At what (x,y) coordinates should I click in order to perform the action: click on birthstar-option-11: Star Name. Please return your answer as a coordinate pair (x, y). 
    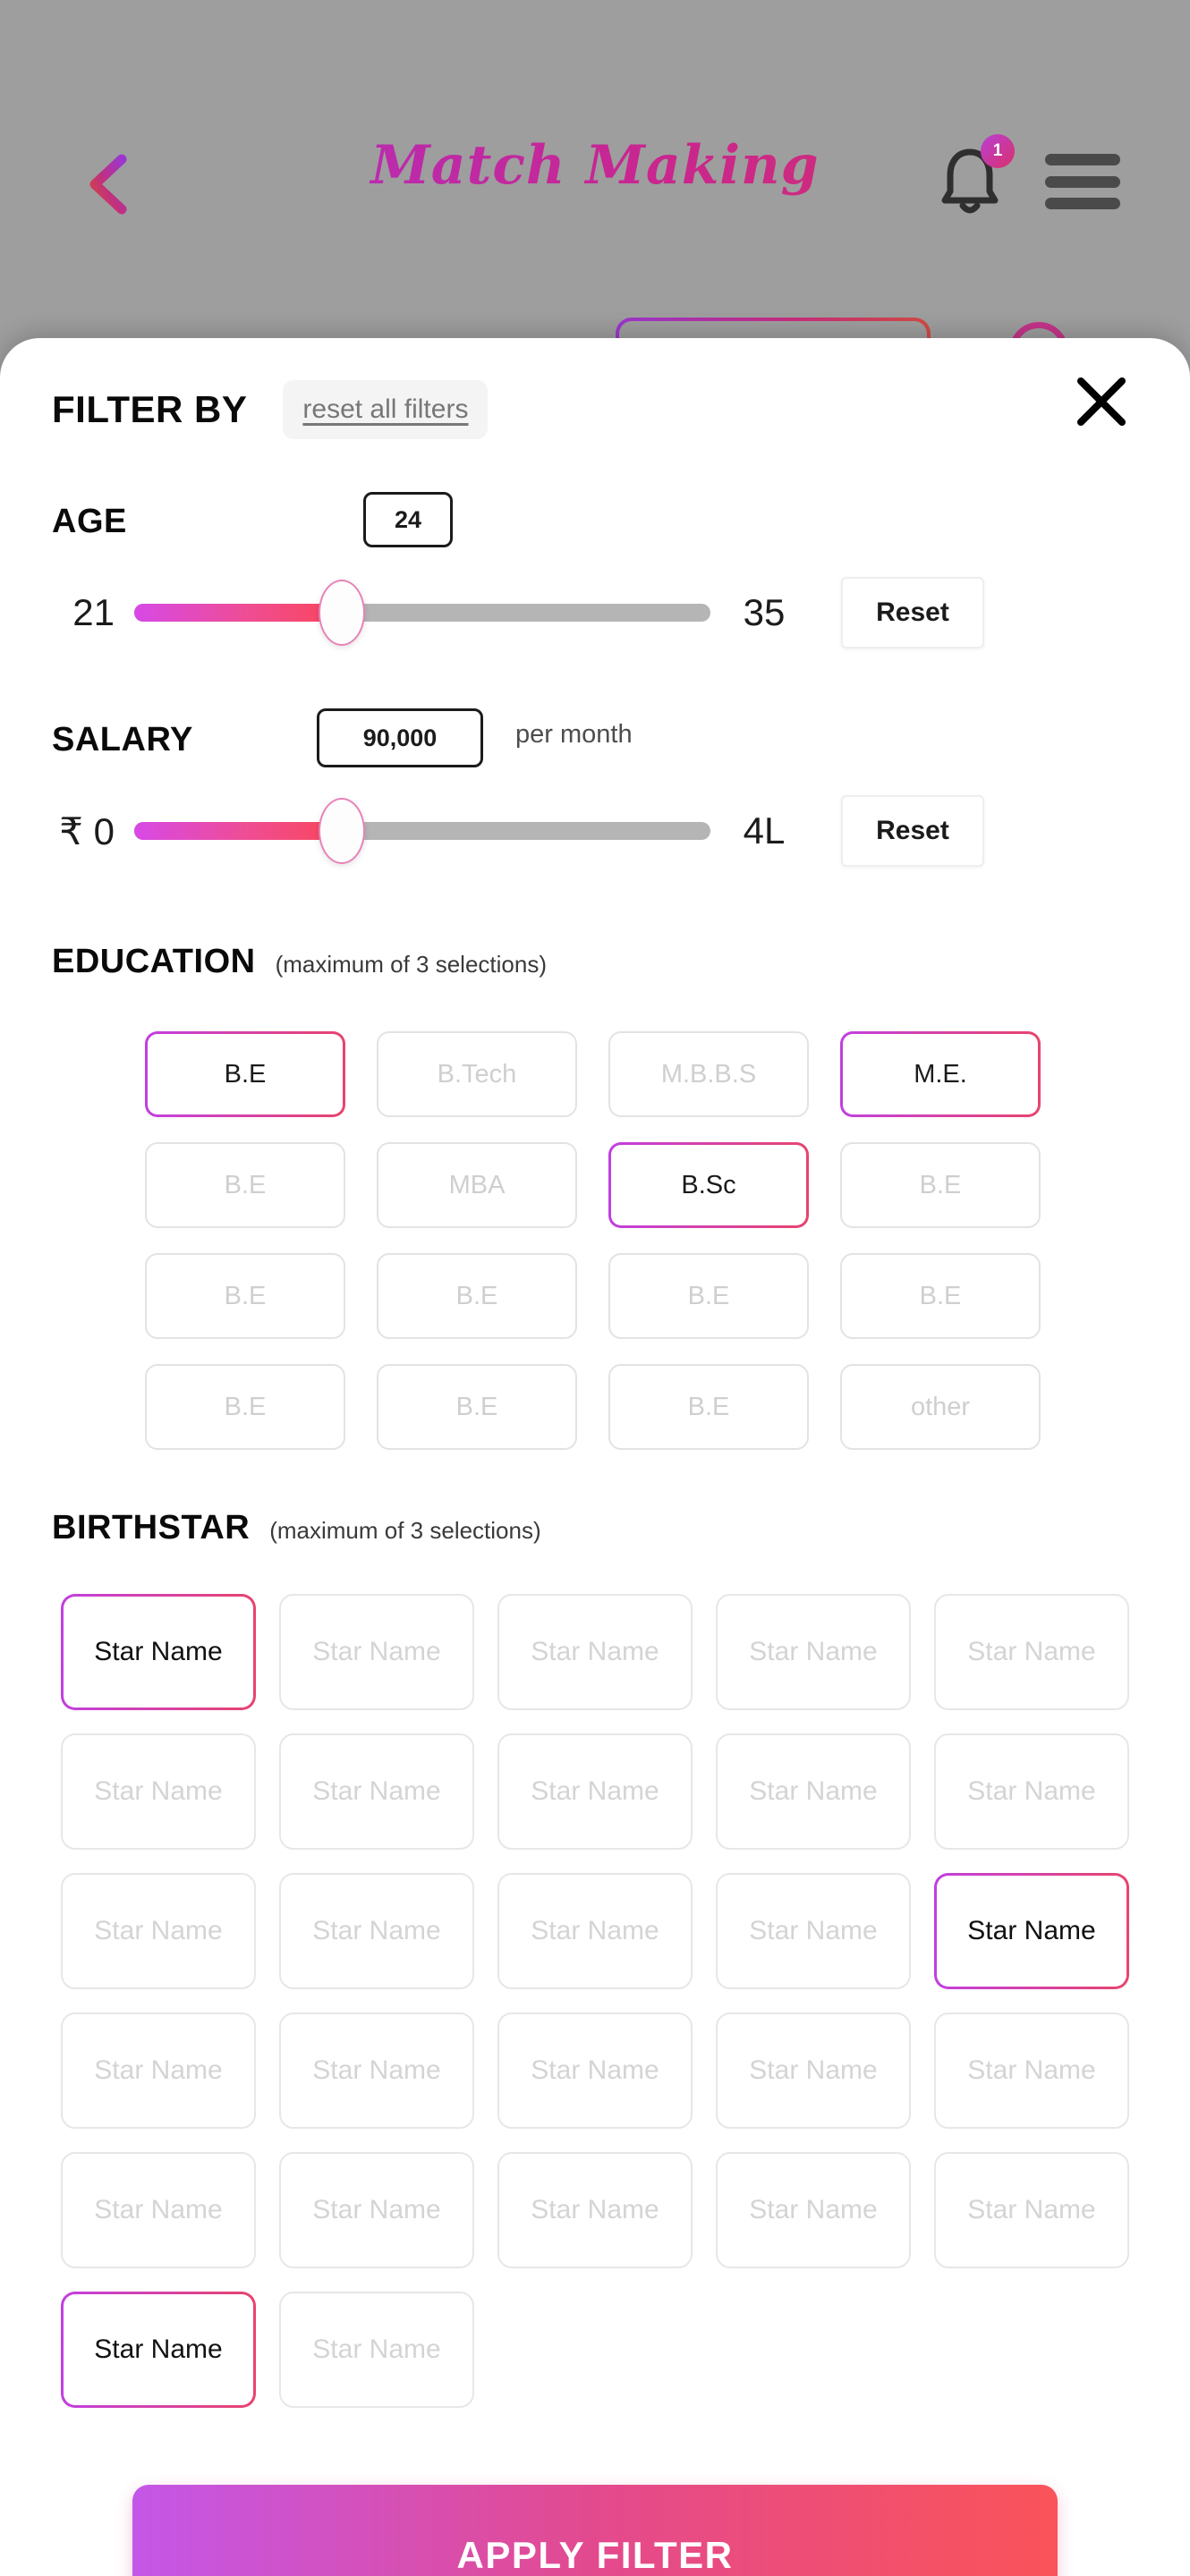
    Looking at the image, I should click on (376, 1931).